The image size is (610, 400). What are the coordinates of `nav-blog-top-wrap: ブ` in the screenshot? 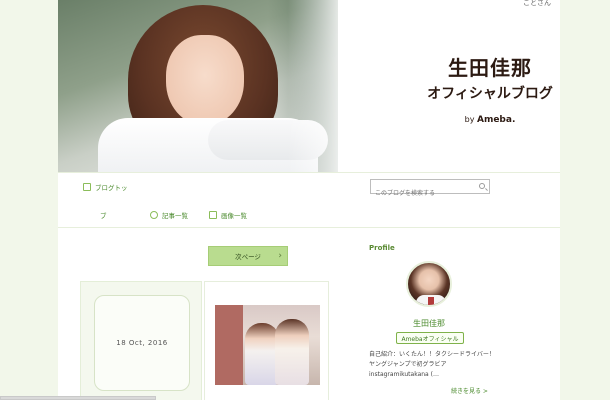 It's located at (103, 215).